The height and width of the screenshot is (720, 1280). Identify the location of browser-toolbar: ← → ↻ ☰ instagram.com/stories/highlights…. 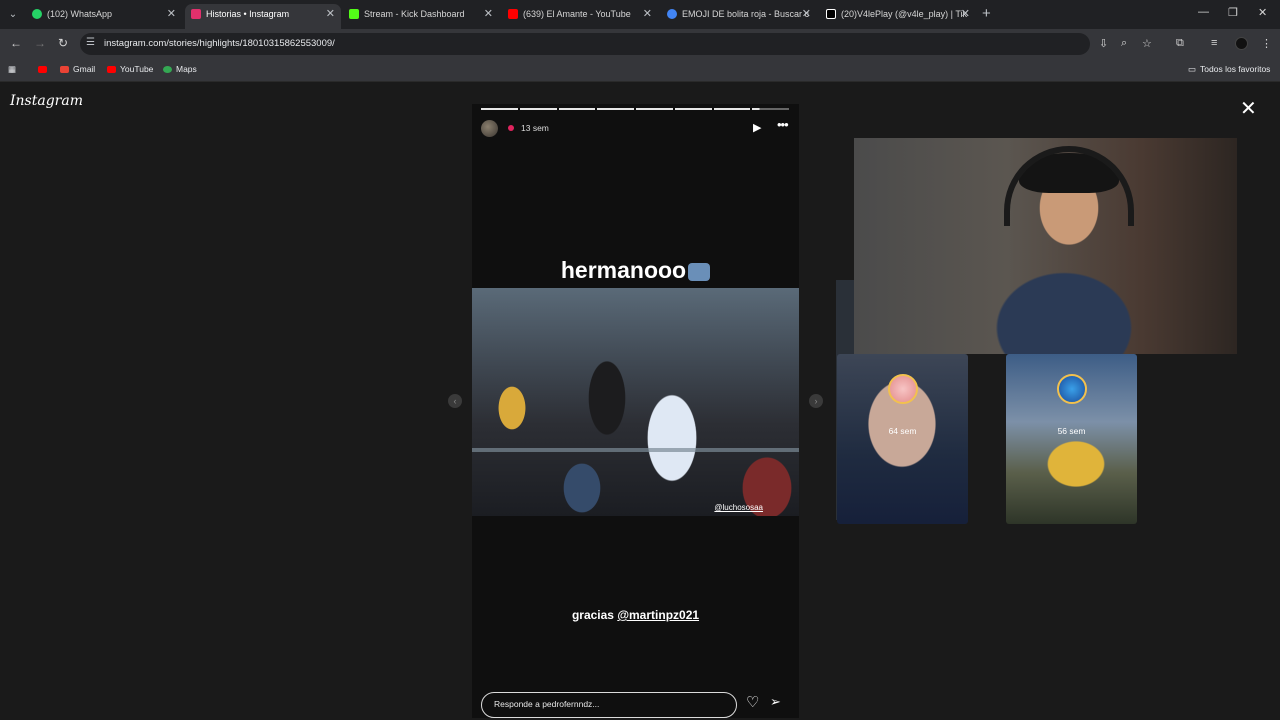
(640, 44).